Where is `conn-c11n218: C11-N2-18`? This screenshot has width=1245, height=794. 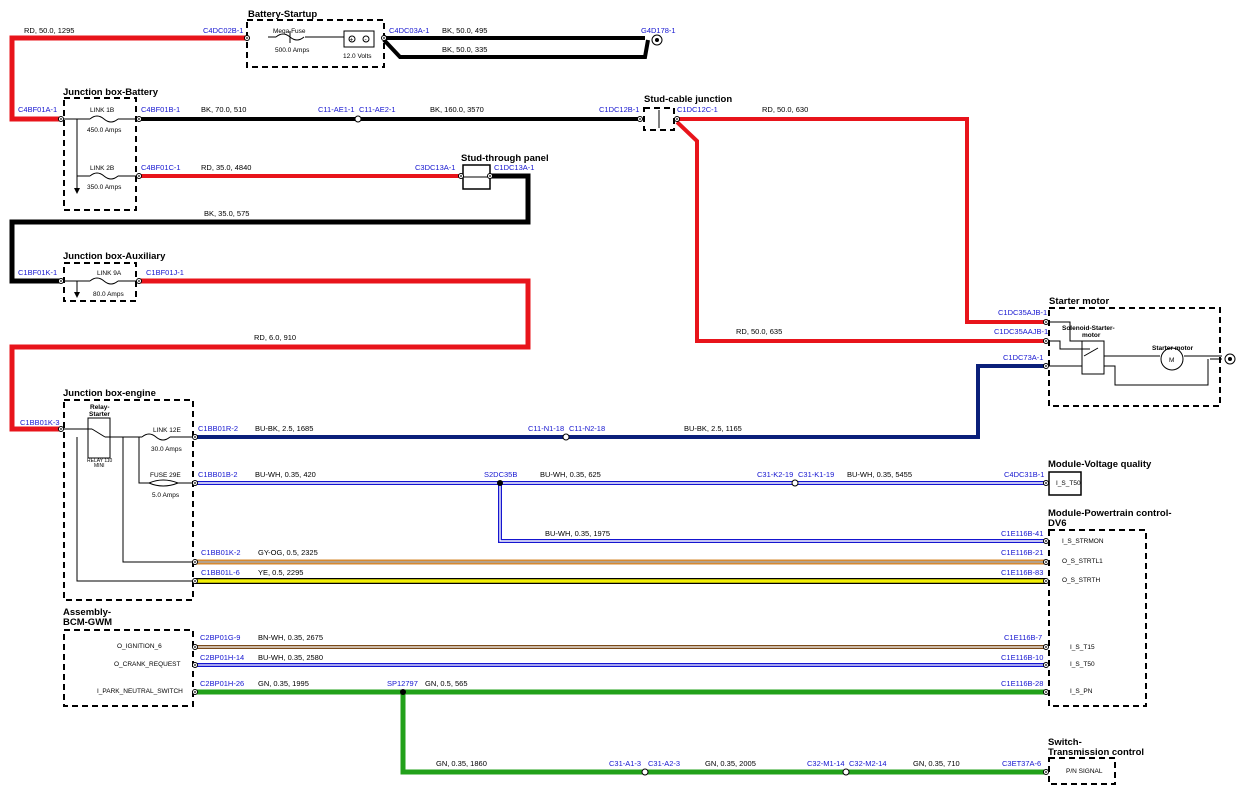 conn-c11n218: C11-N2-18 is located at coordinates (587, 428).